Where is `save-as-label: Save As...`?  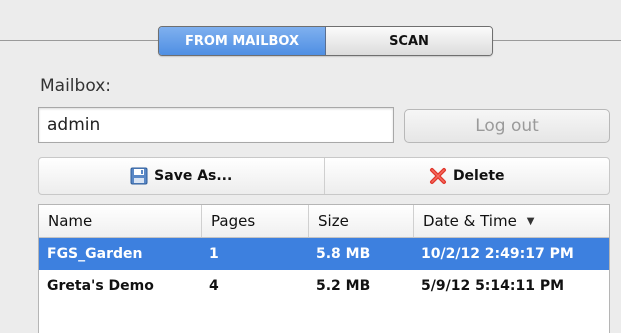
save-as-label: Save As... is located at coordinates (193, 176).